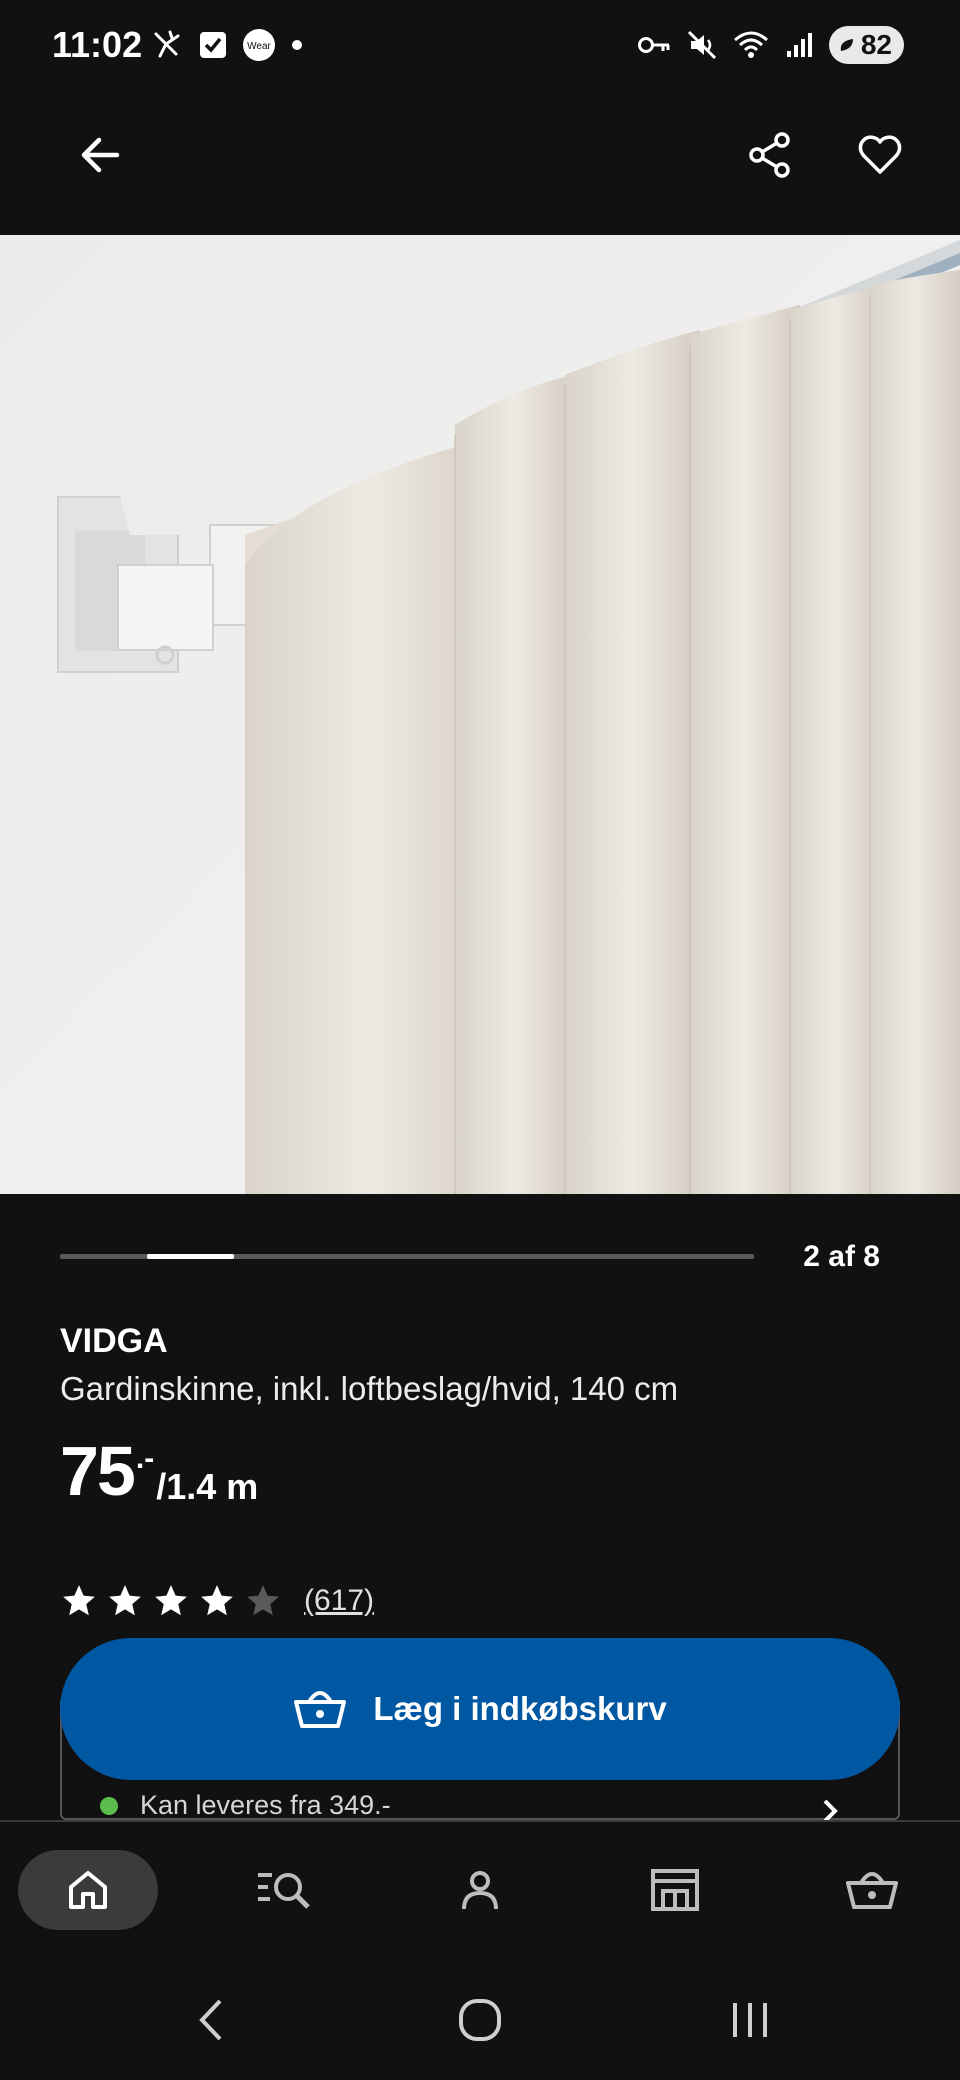 This screenshot has height=2080, width=960. I want to click on arrow-left-icon, so click(100, 155).